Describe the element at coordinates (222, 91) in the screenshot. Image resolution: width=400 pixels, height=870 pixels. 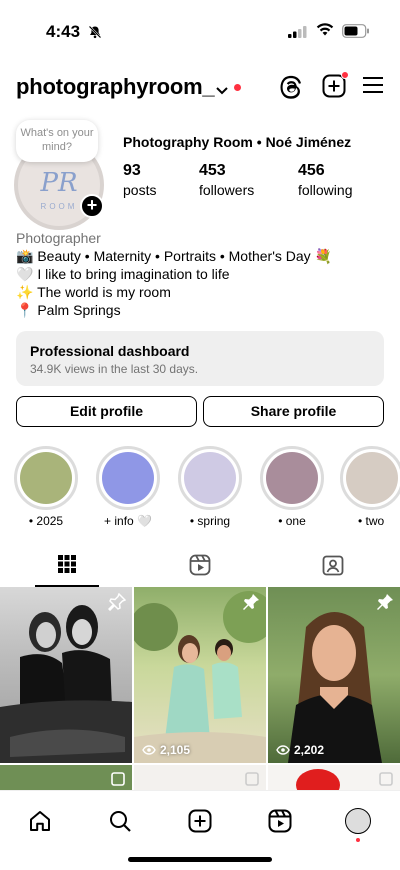
I see `chevron-down-icon` at that location.